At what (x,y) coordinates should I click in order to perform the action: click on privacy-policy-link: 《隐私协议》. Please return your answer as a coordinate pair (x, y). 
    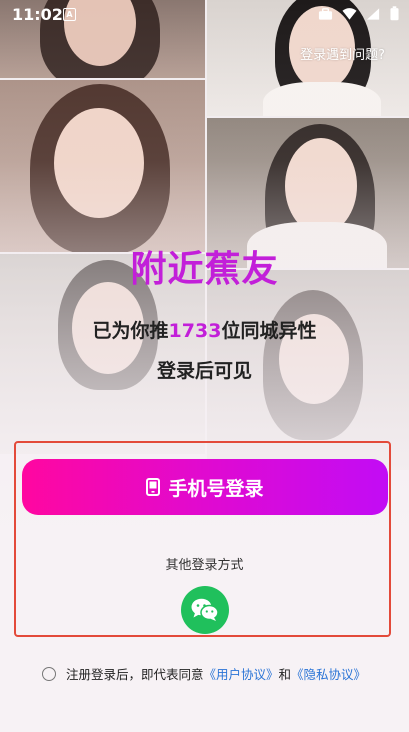
    Looking at the image, I should click on (328, 673).